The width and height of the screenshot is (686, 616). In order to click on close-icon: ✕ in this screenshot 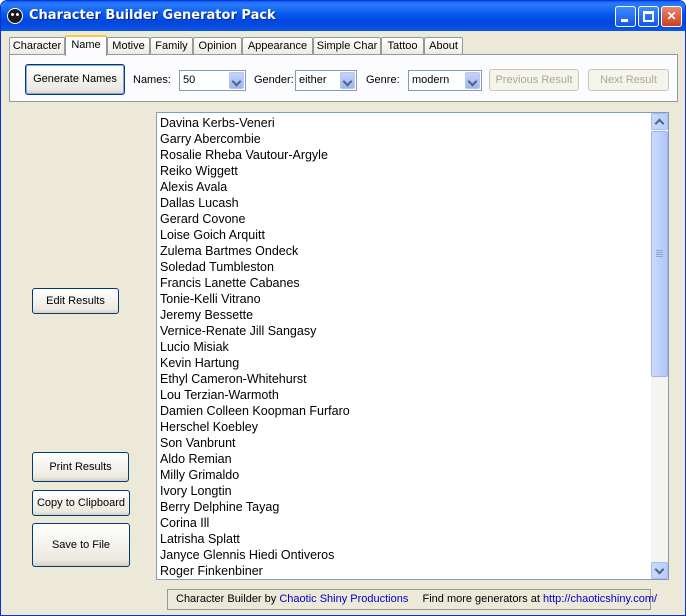, I will do `click(671, 16)`.